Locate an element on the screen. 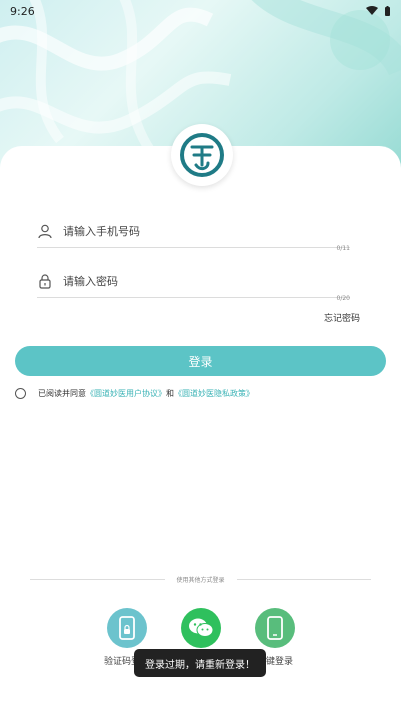  battery-icon is located at coordinates (387, 10).